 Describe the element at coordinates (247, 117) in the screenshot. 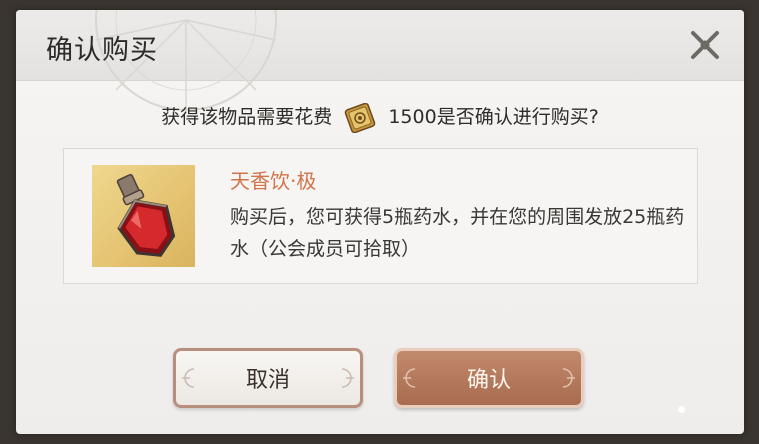

I see `prompt-text-before: 获得该物品需要花费` at that location.